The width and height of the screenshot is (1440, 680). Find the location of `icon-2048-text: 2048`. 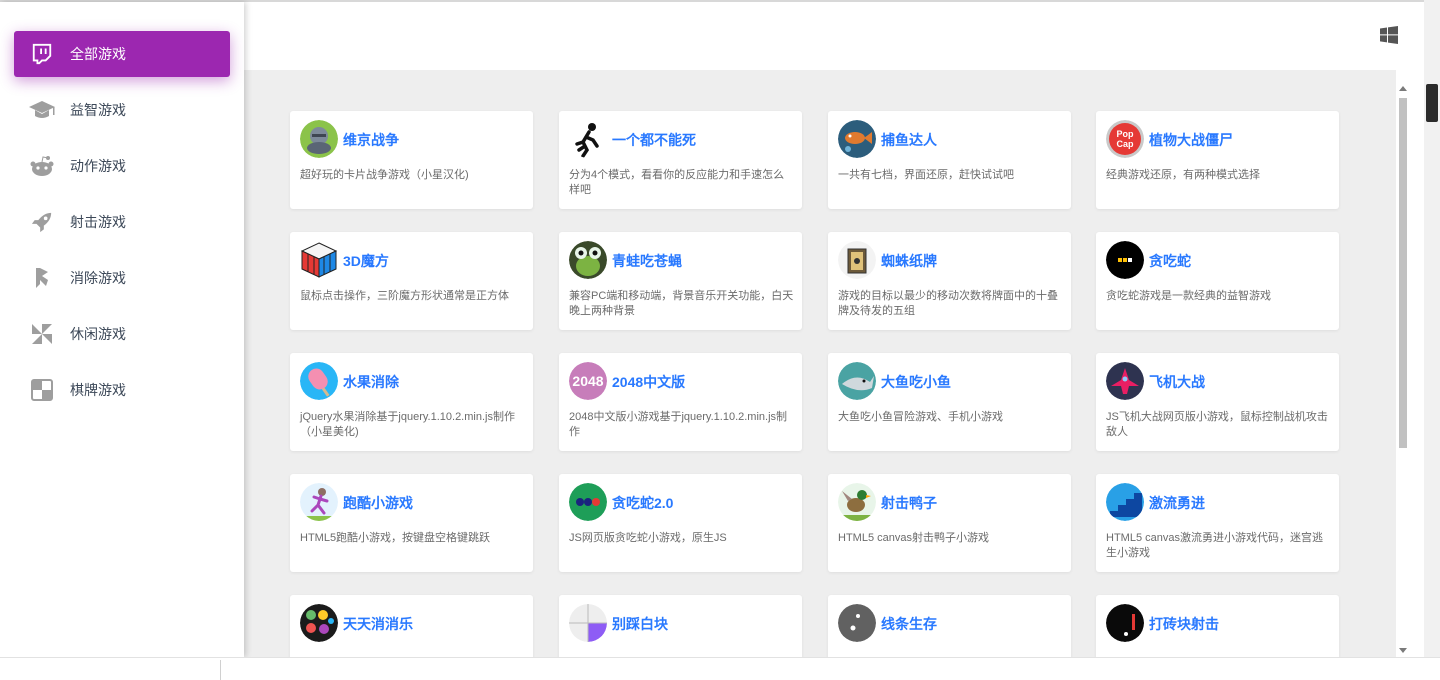

icon-2048-text: 2048 is located at coordinates (587, 381).